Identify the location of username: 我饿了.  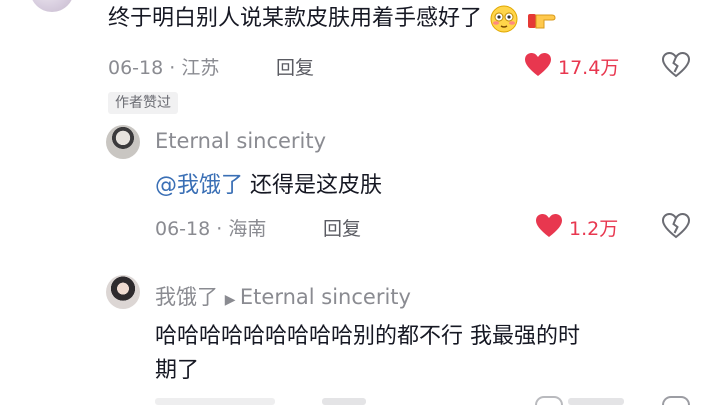
(186, 297).